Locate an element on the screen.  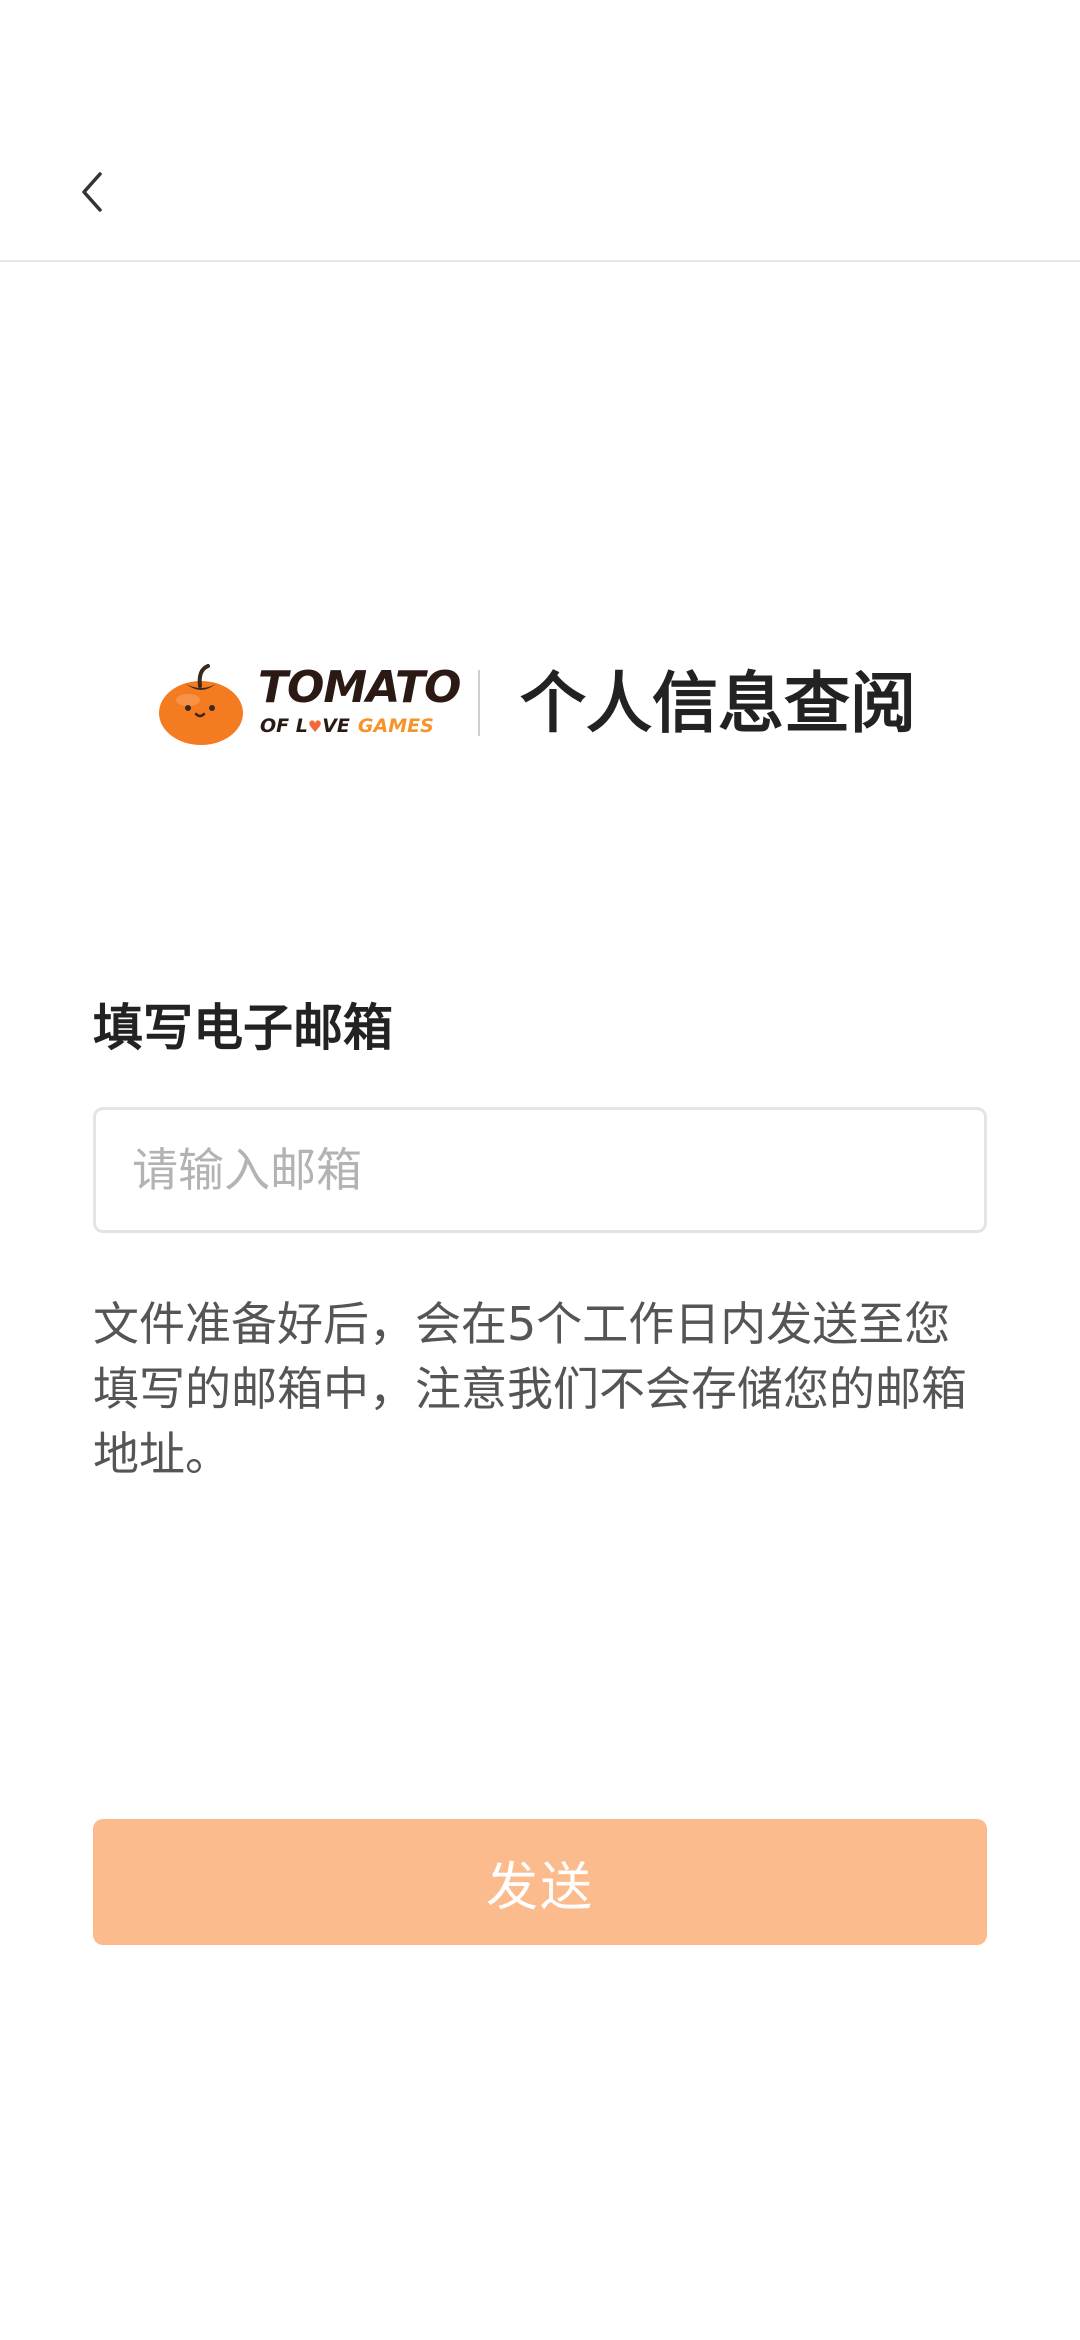
top-bar is located at coordinates (540, 131).